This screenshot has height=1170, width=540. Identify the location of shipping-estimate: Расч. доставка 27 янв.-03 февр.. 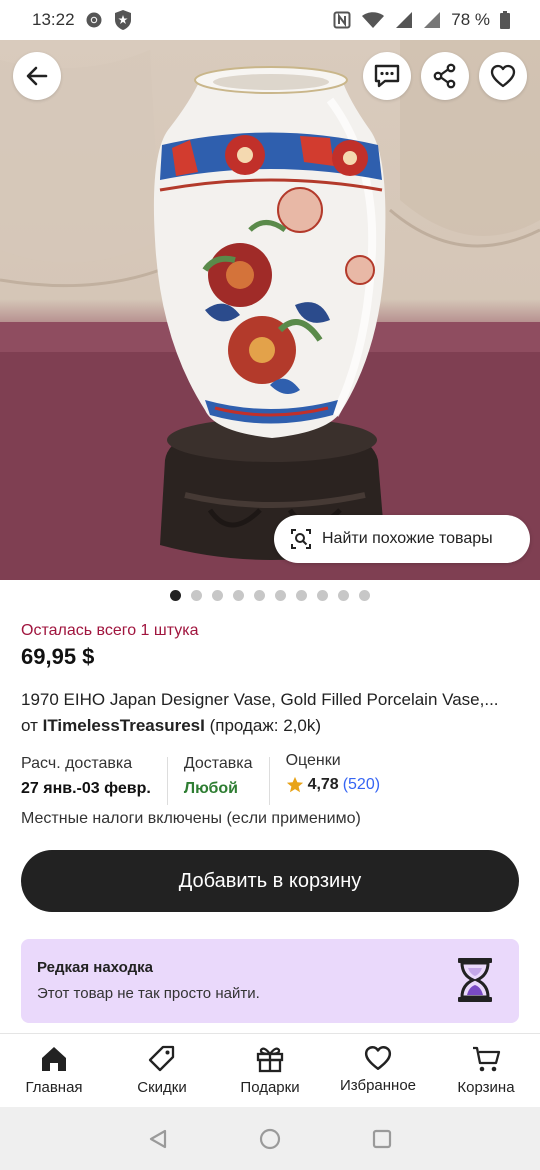
(86, 782).